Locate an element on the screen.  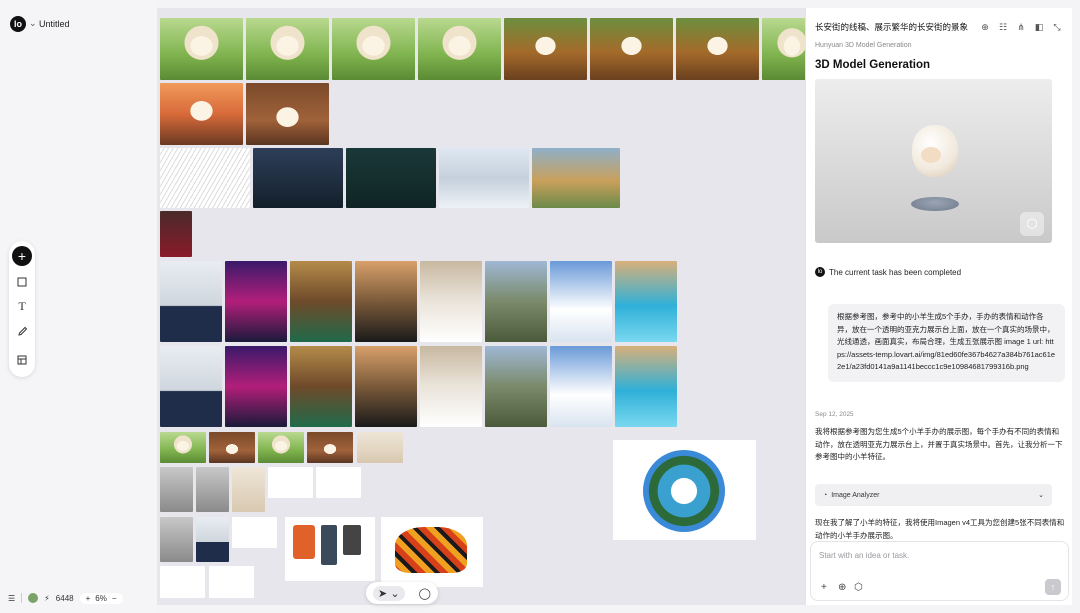
chat-input: Start with an idea or task. is located at coordinates (864, 555).